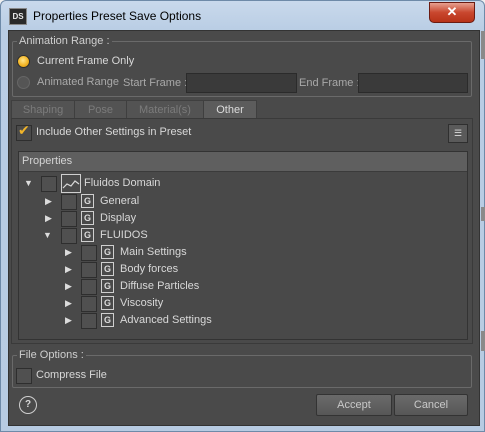  I want to click on tree-row-label: FLUIDOS, so click(124, 235).